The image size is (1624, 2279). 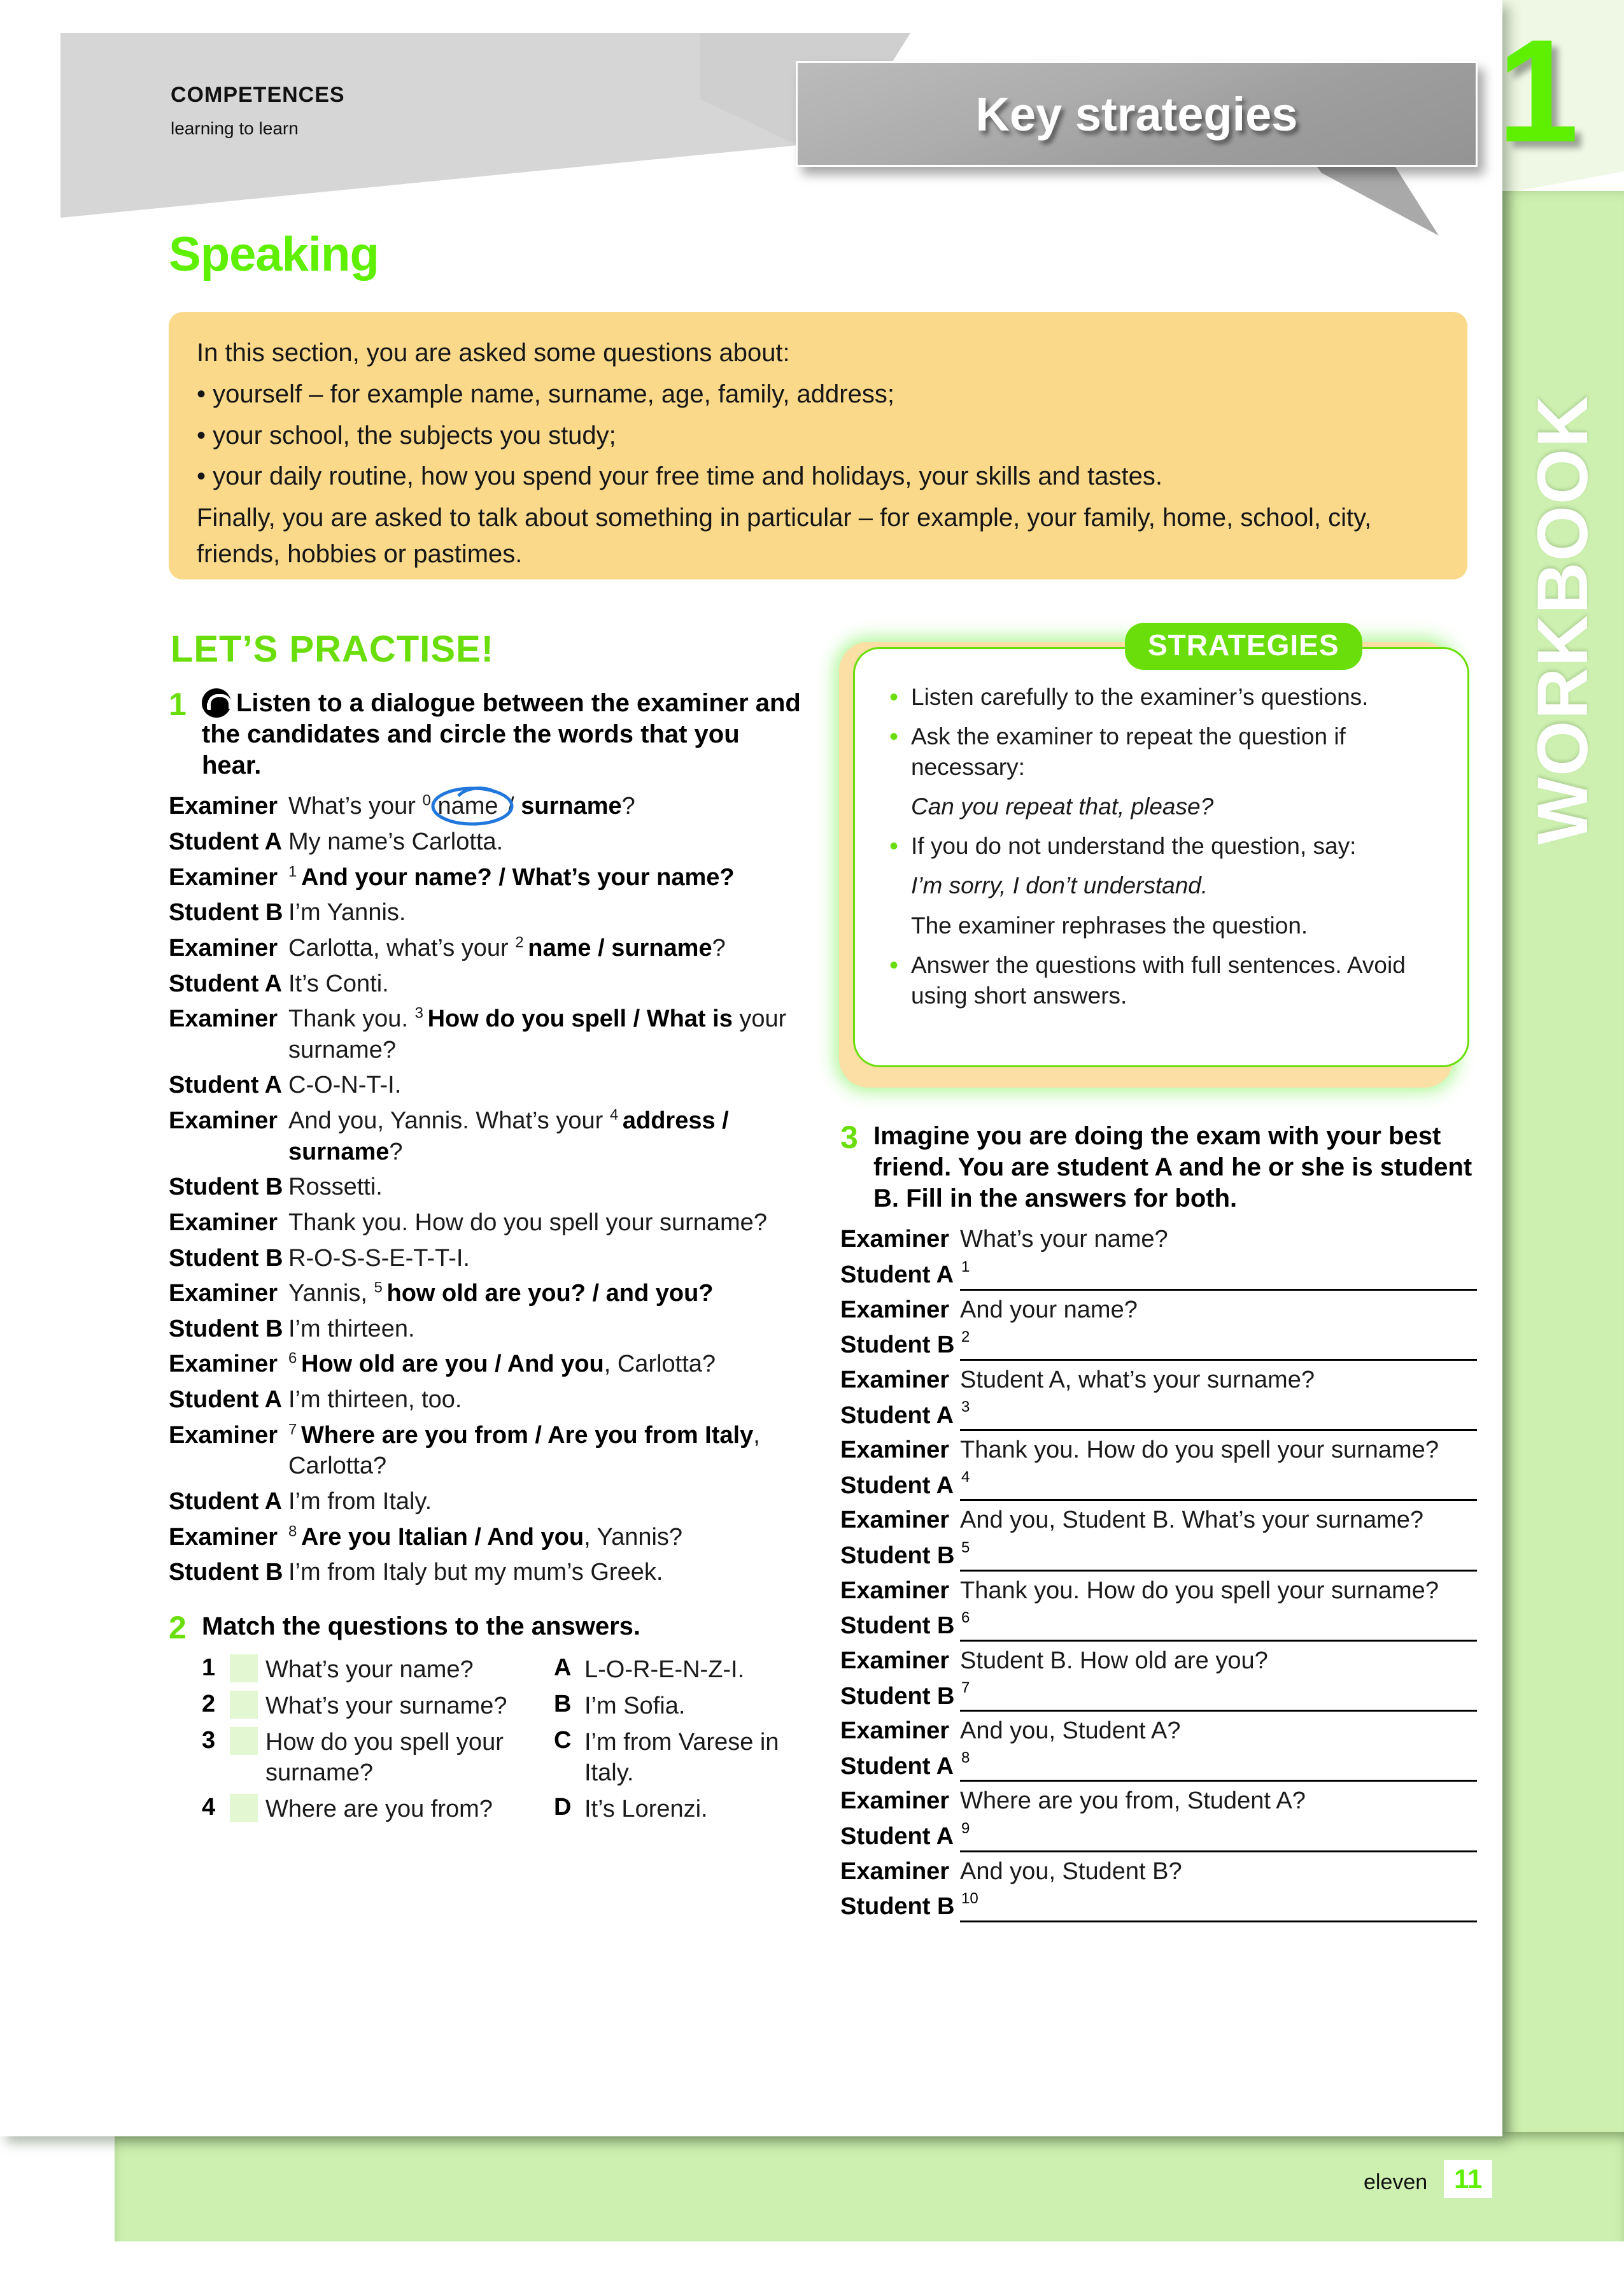 What do you see at coordinates (487, 1501) in the screenshot?
I see `dialogue-row: Student A I’m from Italy.` at bounding box center [487, 1501].